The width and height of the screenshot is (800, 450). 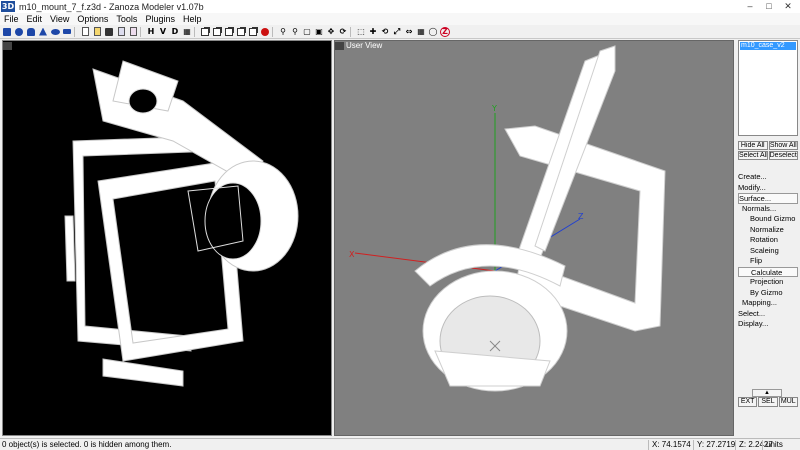 I want to click on object-list-item: m10_case_v2, so click(x=768, y=46).